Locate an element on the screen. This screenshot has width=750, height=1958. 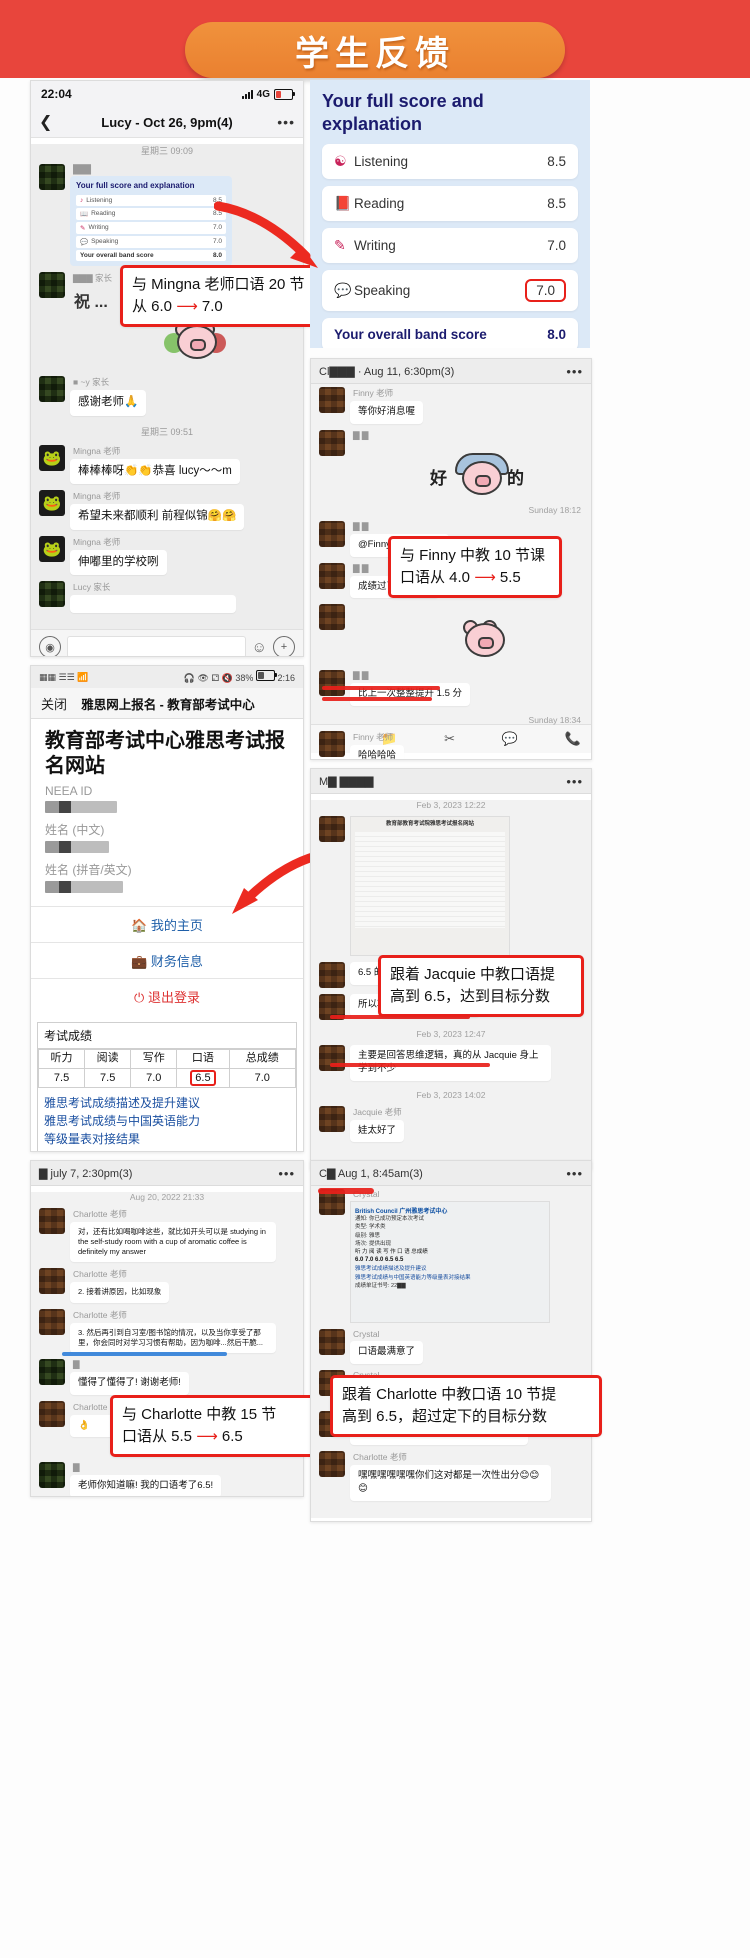
chat-navbar: ❮ Lucy - Oct 26, 9pm(4) ••• is located at coordinates (167, 122).